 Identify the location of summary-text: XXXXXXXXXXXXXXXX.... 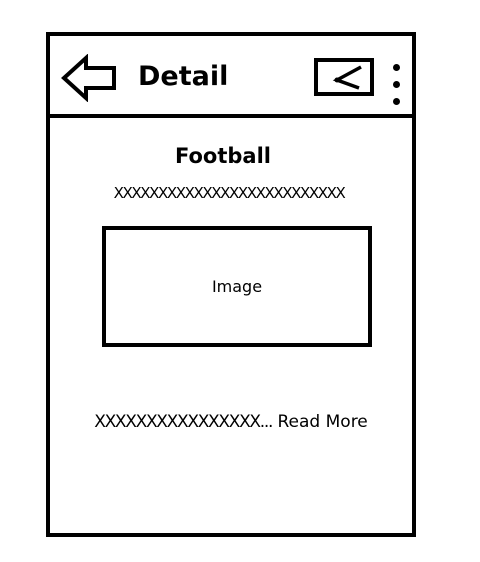
(183, 422).